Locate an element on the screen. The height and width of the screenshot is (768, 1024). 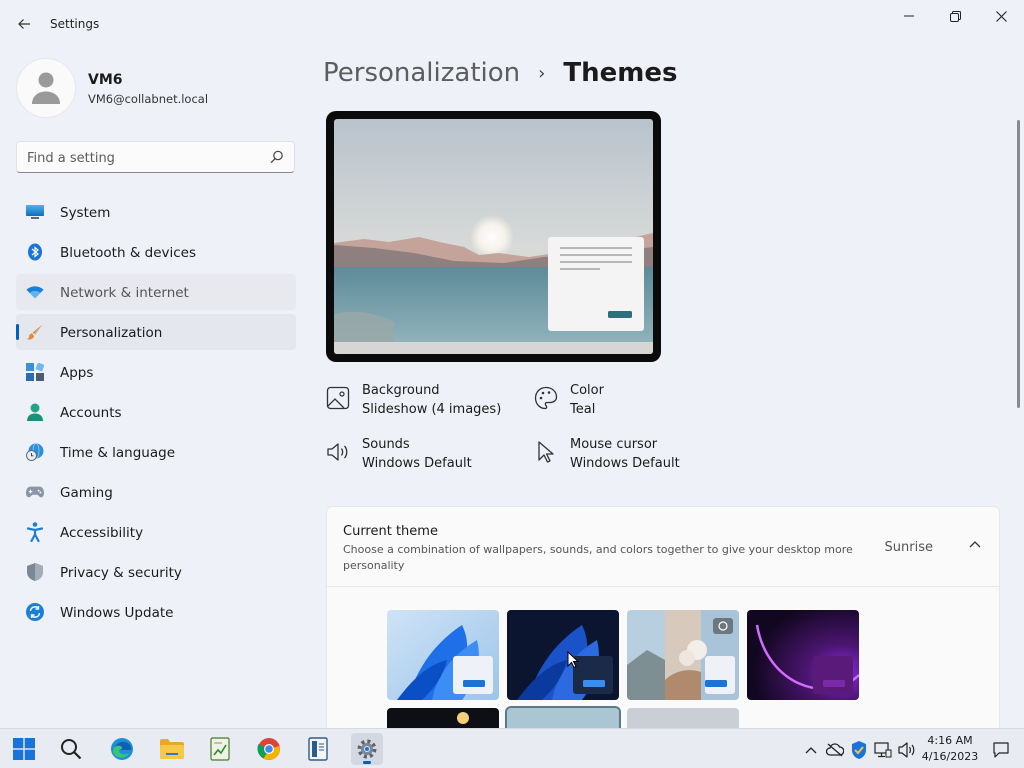
breadcrumb: Personalization › Themes is located at coordinates (500, 73).